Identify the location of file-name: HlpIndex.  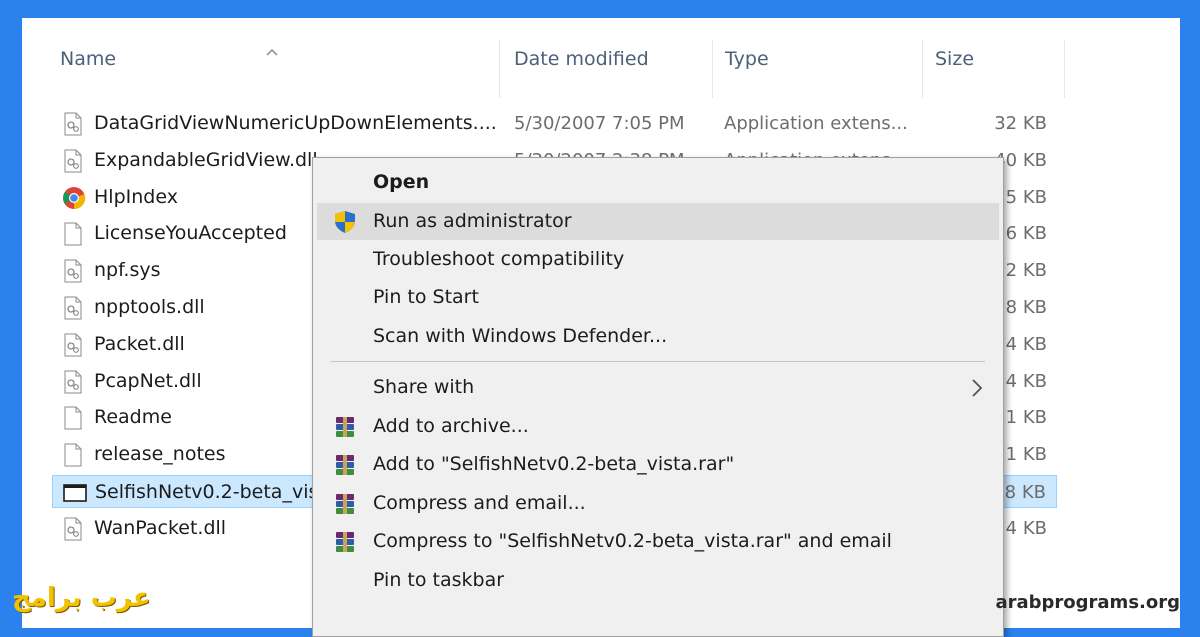
(136, 196).